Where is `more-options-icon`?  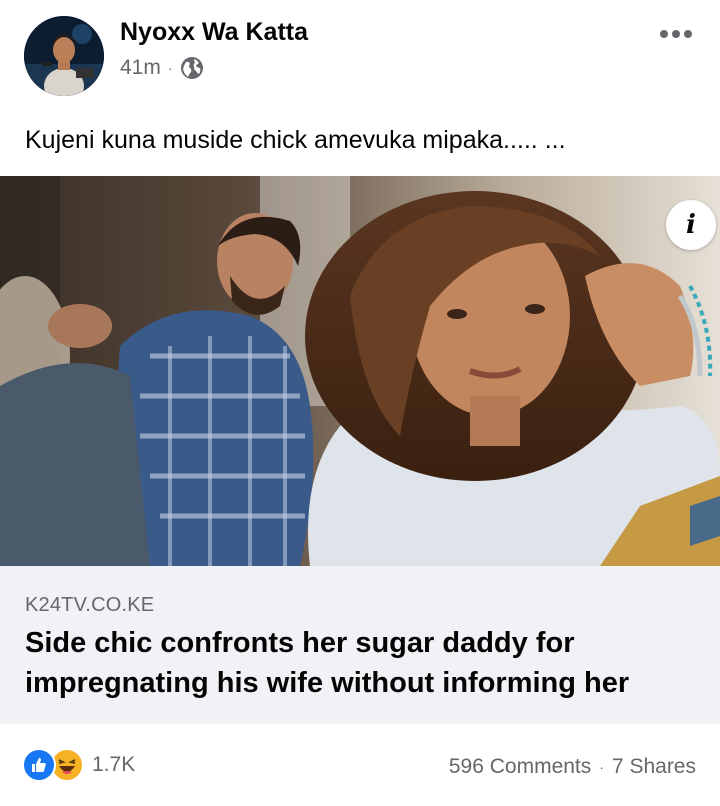 more-options-icon is located at coordinates (664, 34).